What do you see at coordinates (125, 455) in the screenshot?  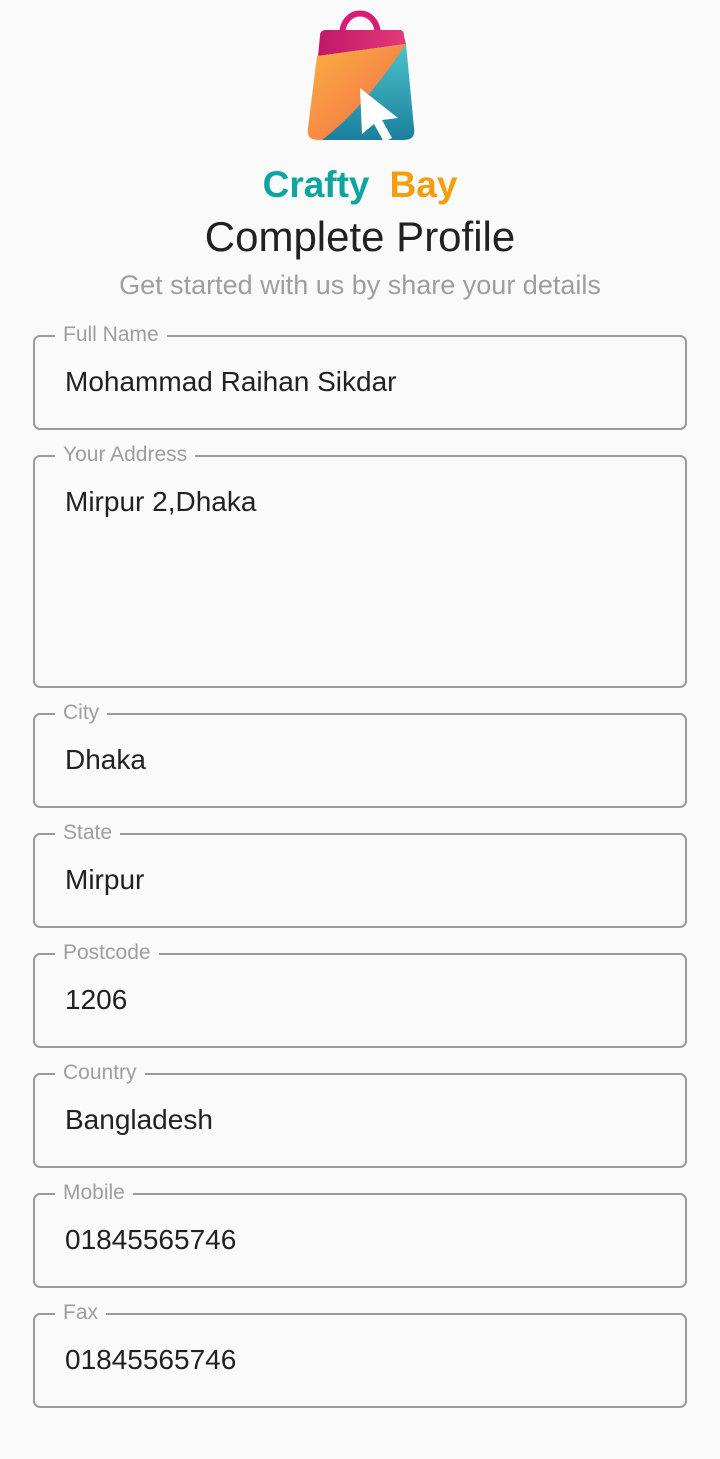 I see `address-label: Your Address` at bounding box center [125, 455].